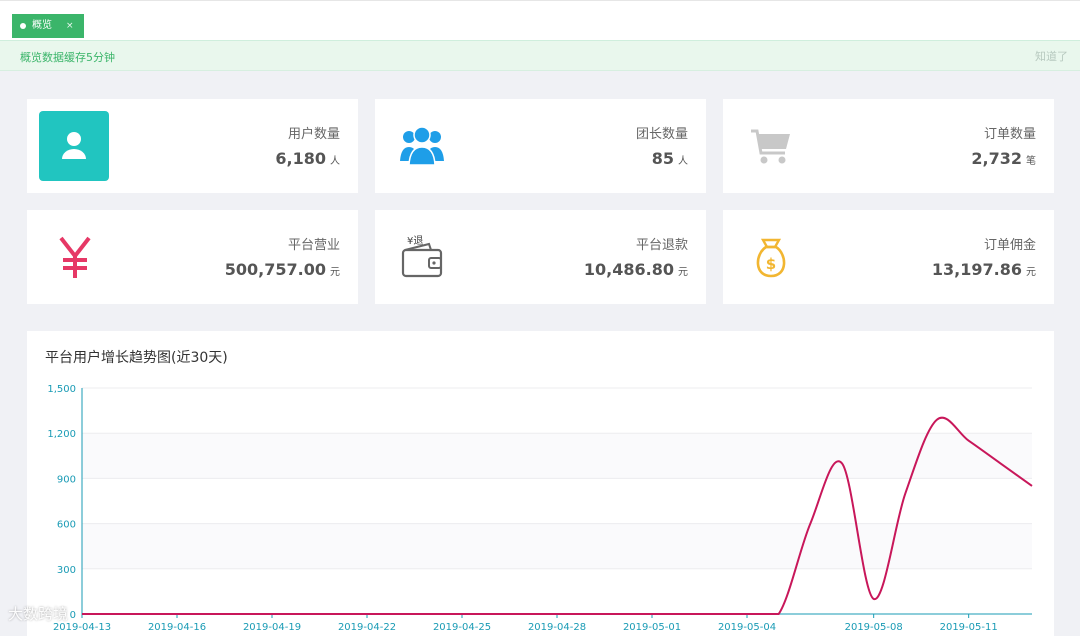  Describe the element at coordinates (307, 158) in the screenshot. I see `stat-value: 6,180 人` at that location.